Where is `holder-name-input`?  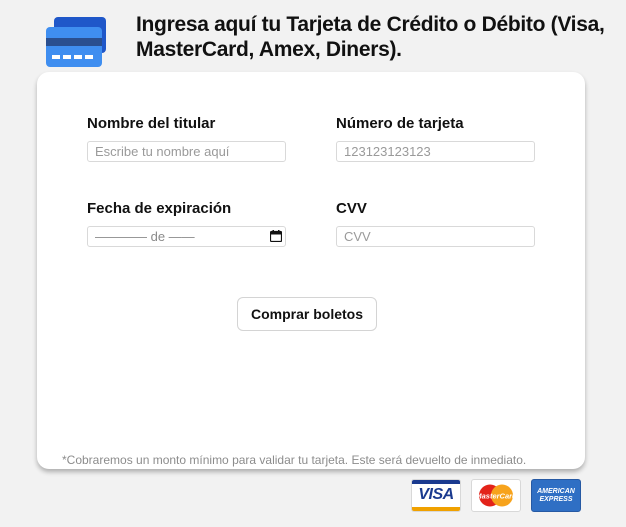 holder-name-input is located at coordinates (186, 151).